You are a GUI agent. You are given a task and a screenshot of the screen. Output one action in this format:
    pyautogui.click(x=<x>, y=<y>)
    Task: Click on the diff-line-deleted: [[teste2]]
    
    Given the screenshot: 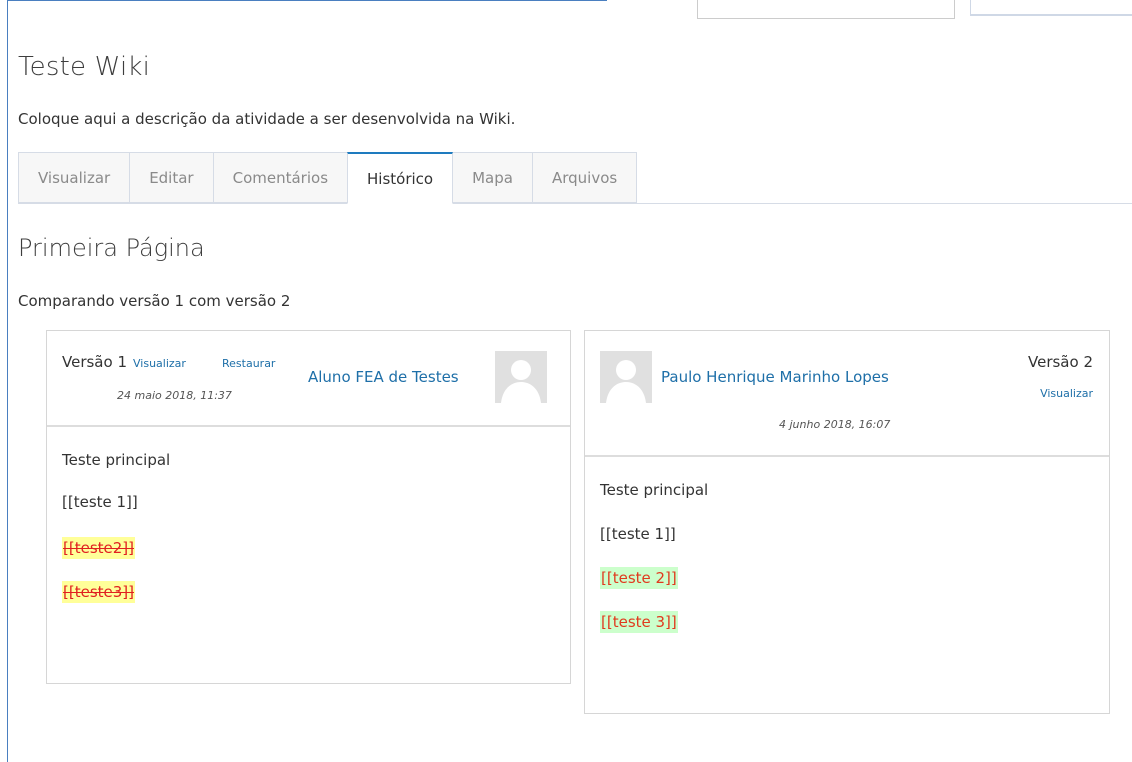 What is the action you would take?
    pyautogui.click(x=98, y=548)
    